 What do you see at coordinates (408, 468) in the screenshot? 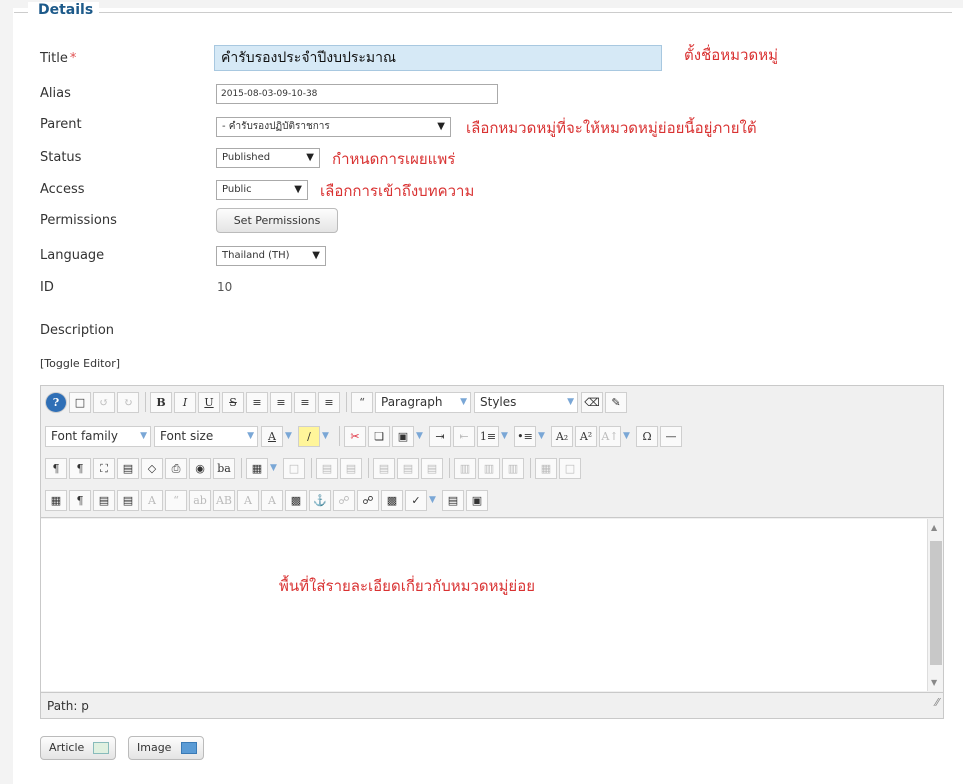
I see `row-after-icon: ▤` at bounding box center [408, 468].